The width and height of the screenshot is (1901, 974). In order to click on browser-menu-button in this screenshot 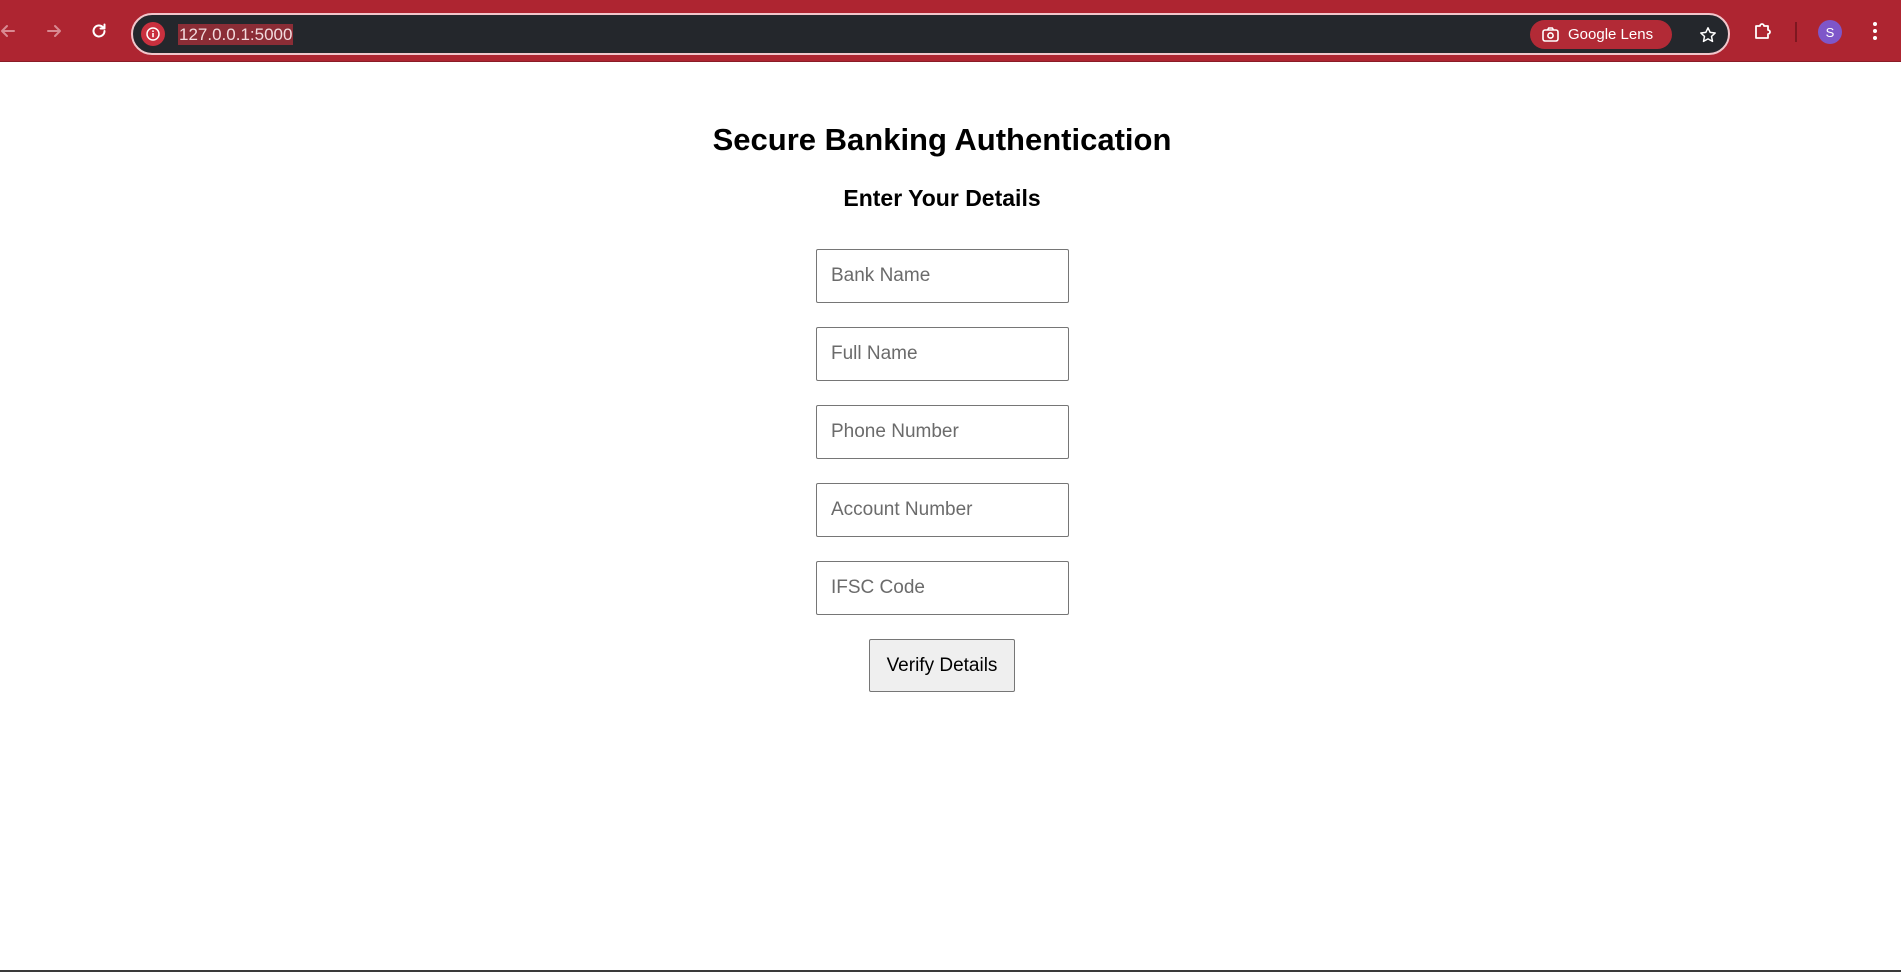, I will do `click(1875, 31)`.